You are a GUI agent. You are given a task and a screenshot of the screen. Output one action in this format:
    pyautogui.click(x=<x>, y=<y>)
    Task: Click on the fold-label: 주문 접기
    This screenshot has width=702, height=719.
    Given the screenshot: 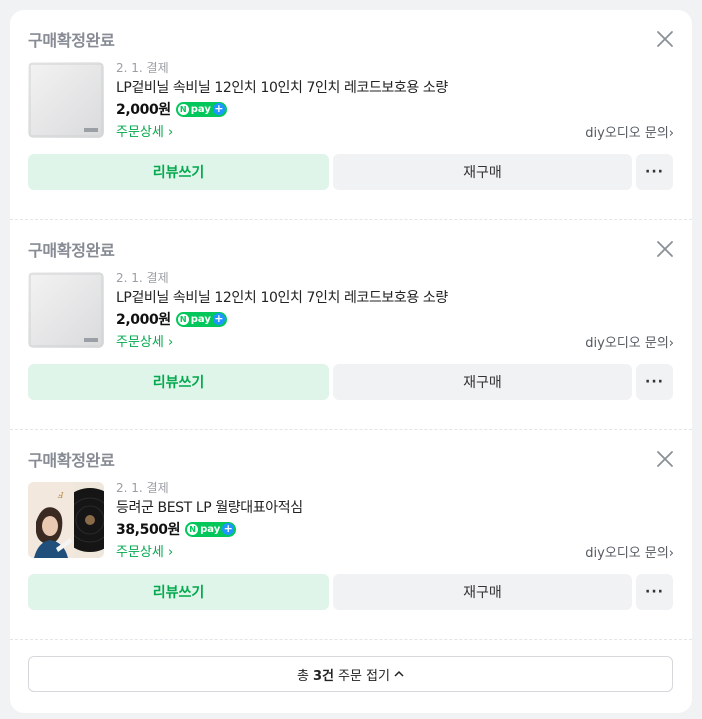 What is the action you would take?
    pyautogui.click(x=364, y=676)
    